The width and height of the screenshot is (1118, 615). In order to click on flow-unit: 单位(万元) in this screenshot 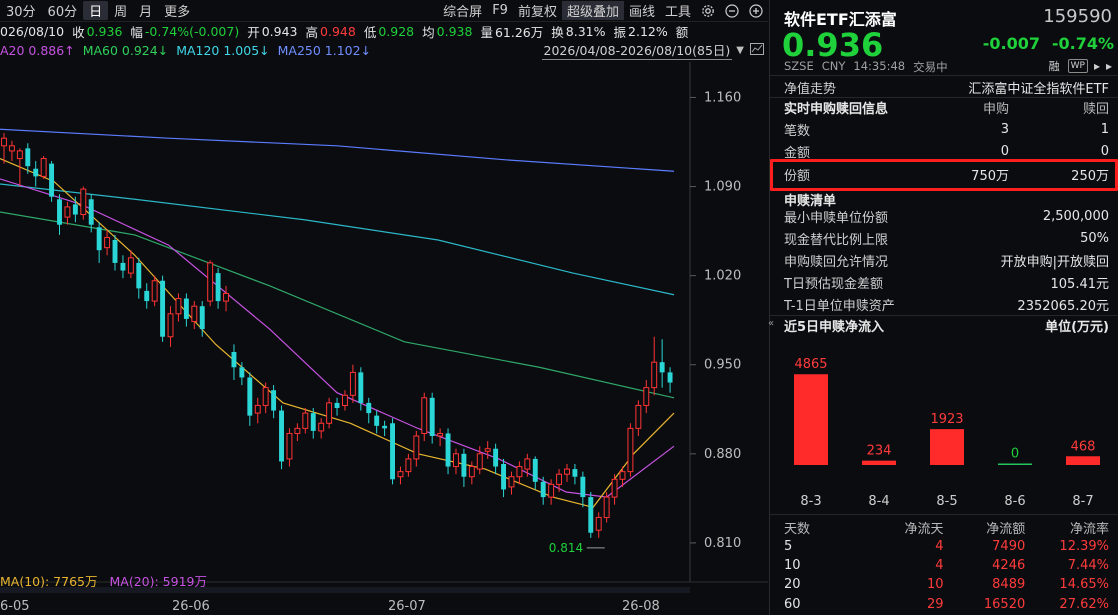, I will do `click(1077, 327)`.